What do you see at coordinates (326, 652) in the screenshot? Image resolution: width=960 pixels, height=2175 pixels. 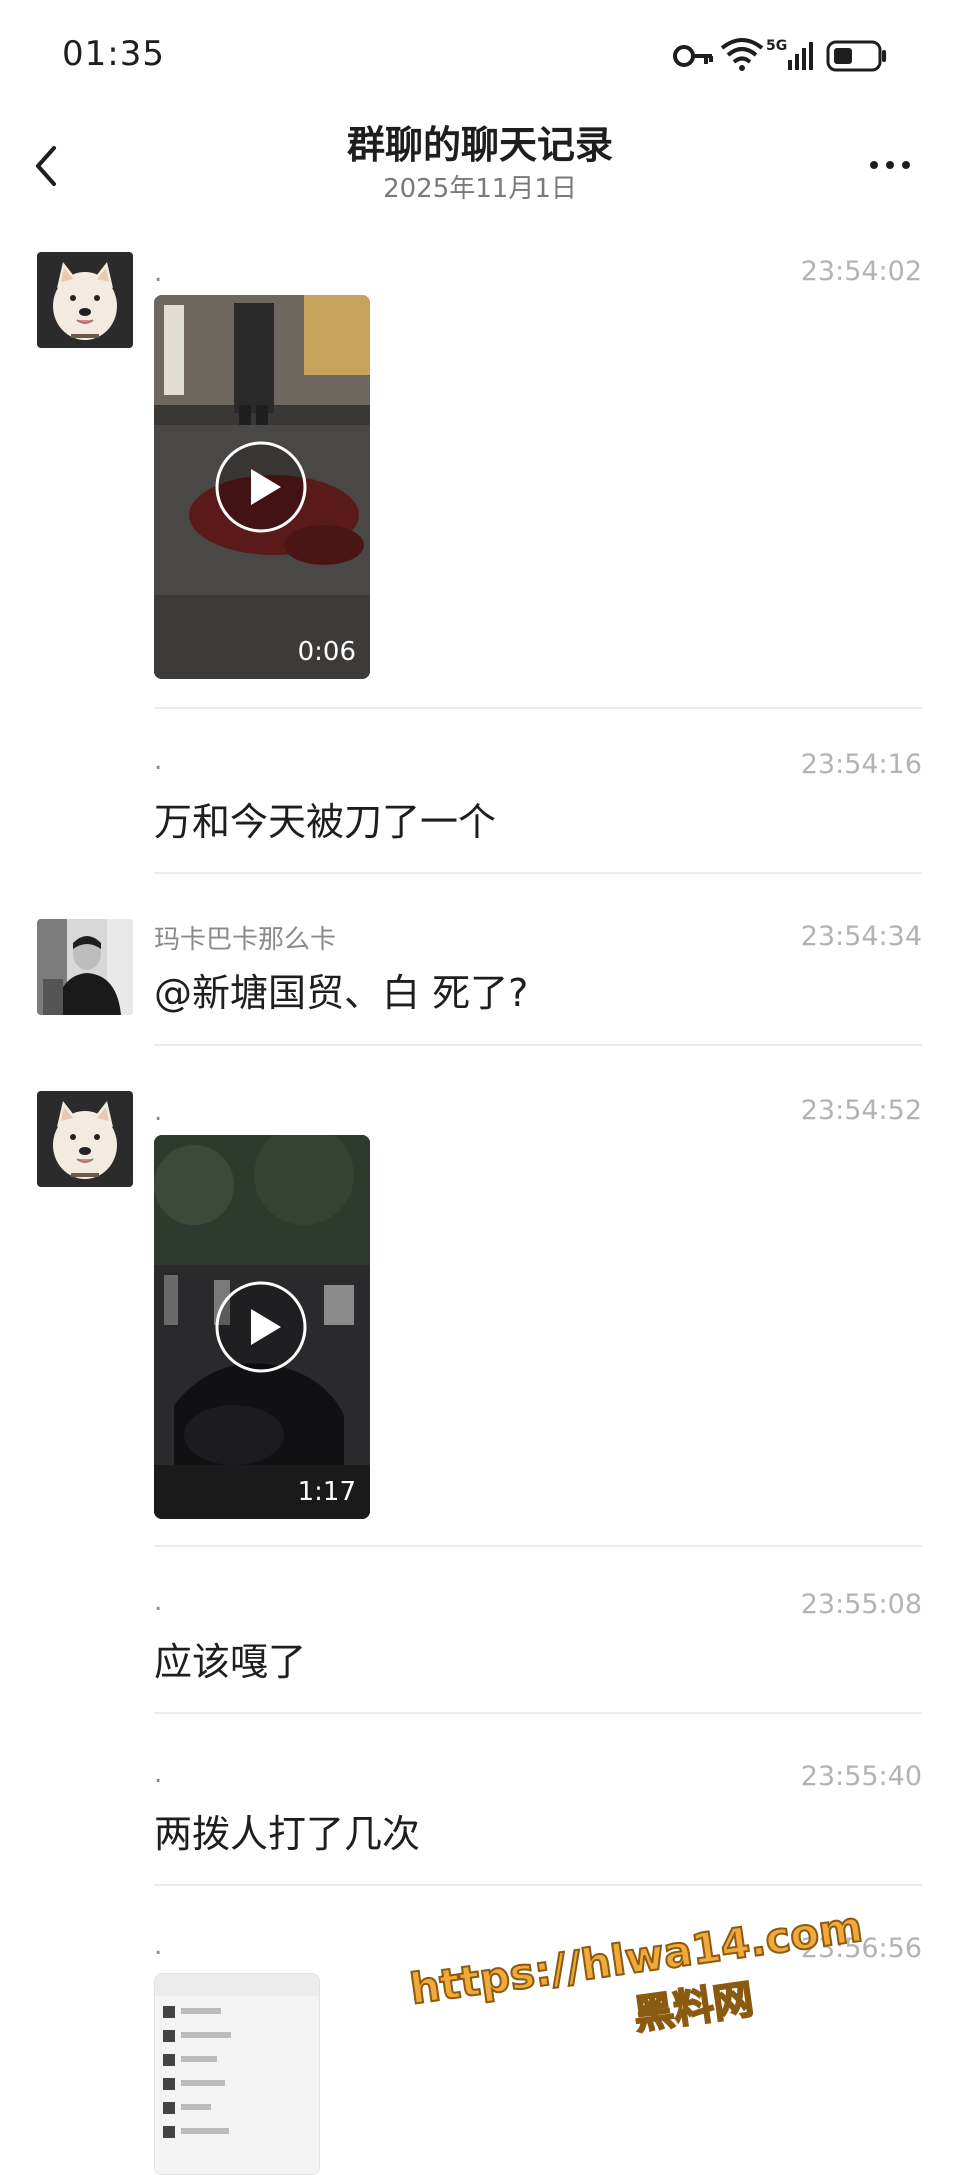 I see `video-duration: 0:06` at bounding box center [326, 652].